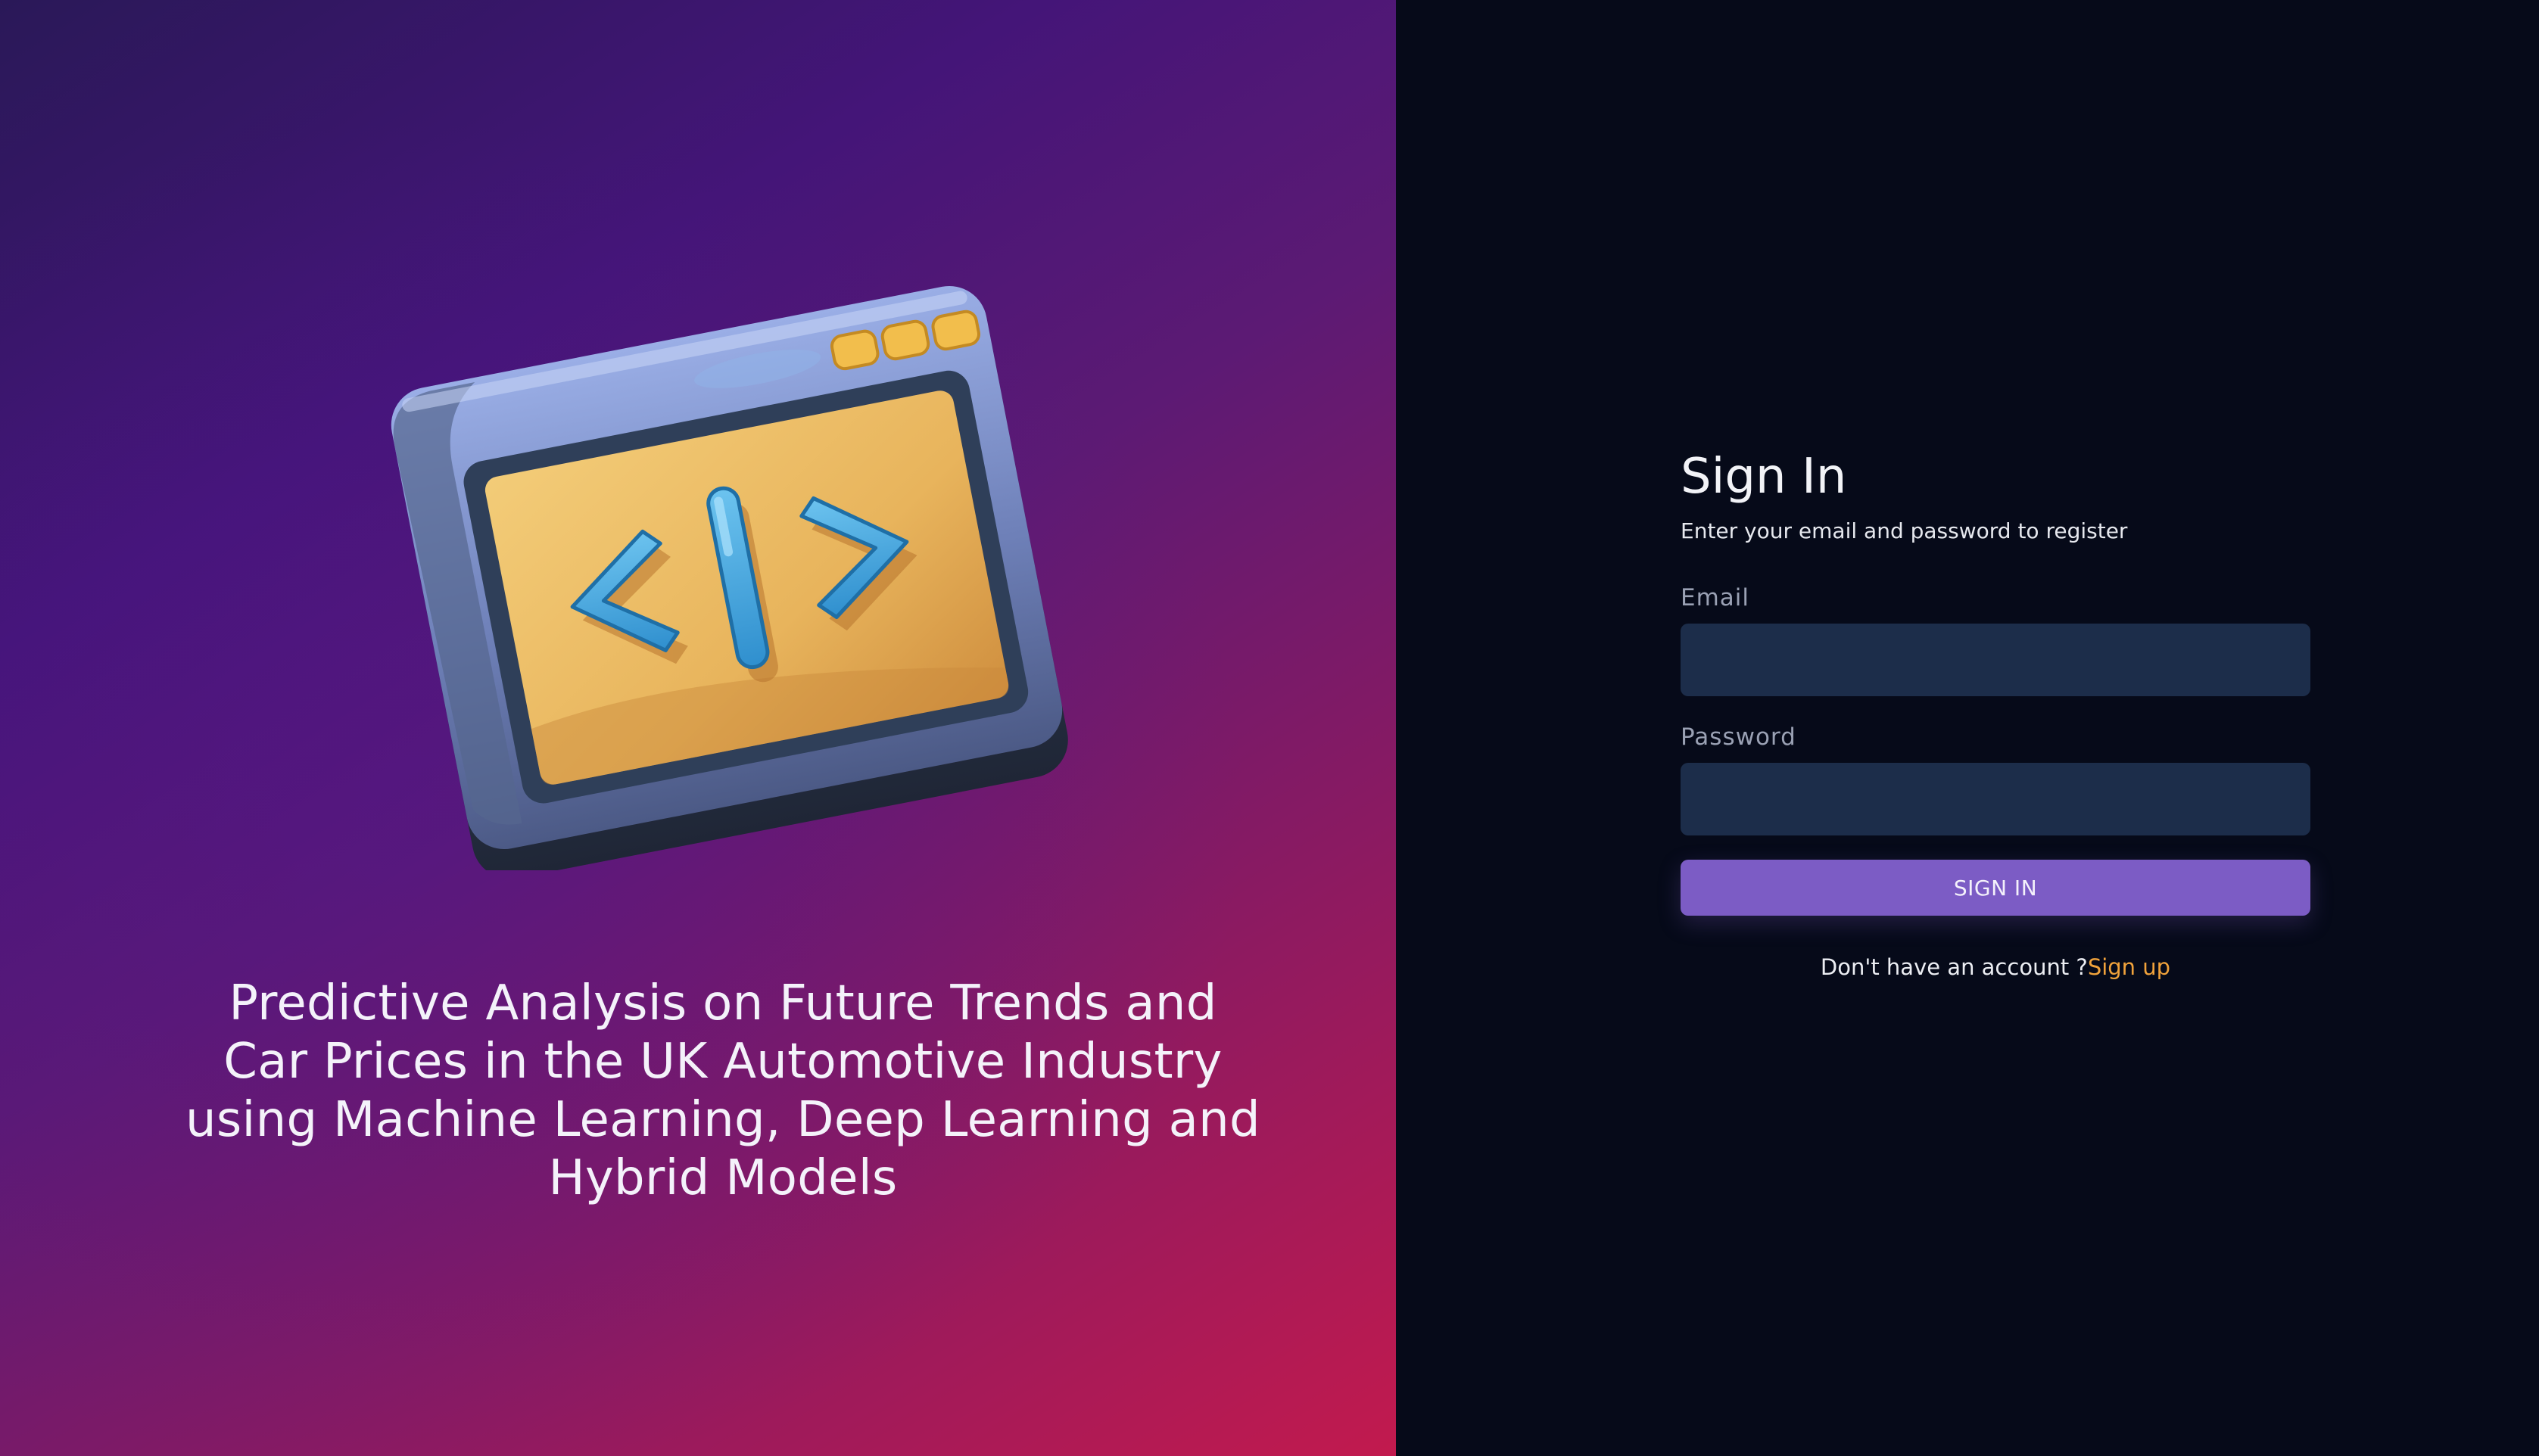 The height and width of the screenshot is (1456, 2539). I want to click on email-field, so click(1996, 660).